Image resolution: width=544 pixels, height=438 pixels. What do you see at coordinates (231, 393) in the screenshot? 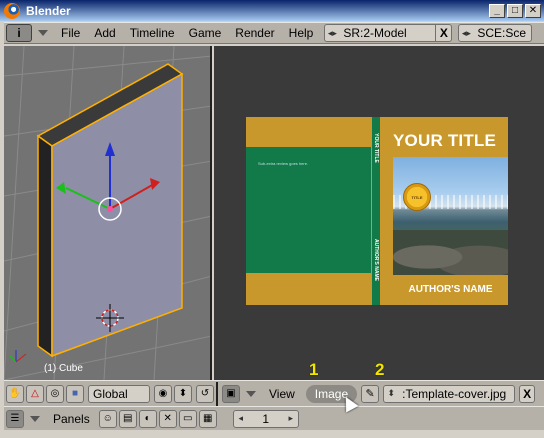
I see `image-editor-type-icon: ▣` at bounding box center [231, 393].